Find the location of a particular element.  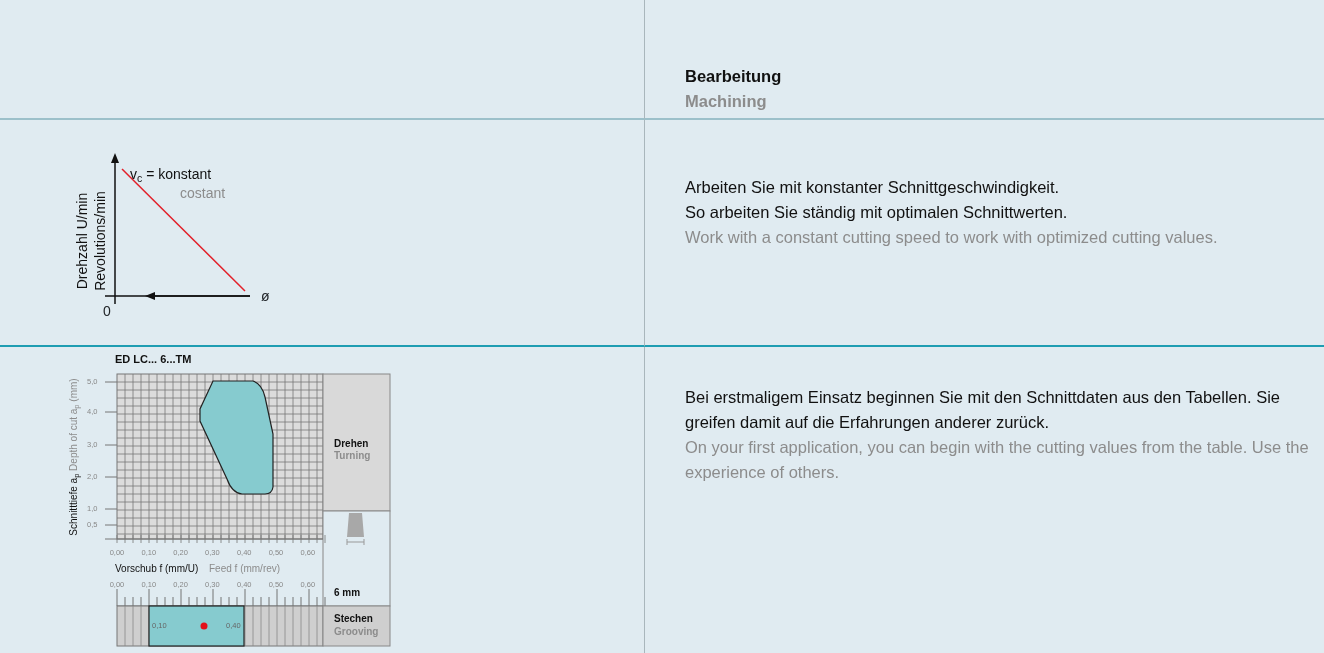

marker-dot is located at coordinates (204, 626).